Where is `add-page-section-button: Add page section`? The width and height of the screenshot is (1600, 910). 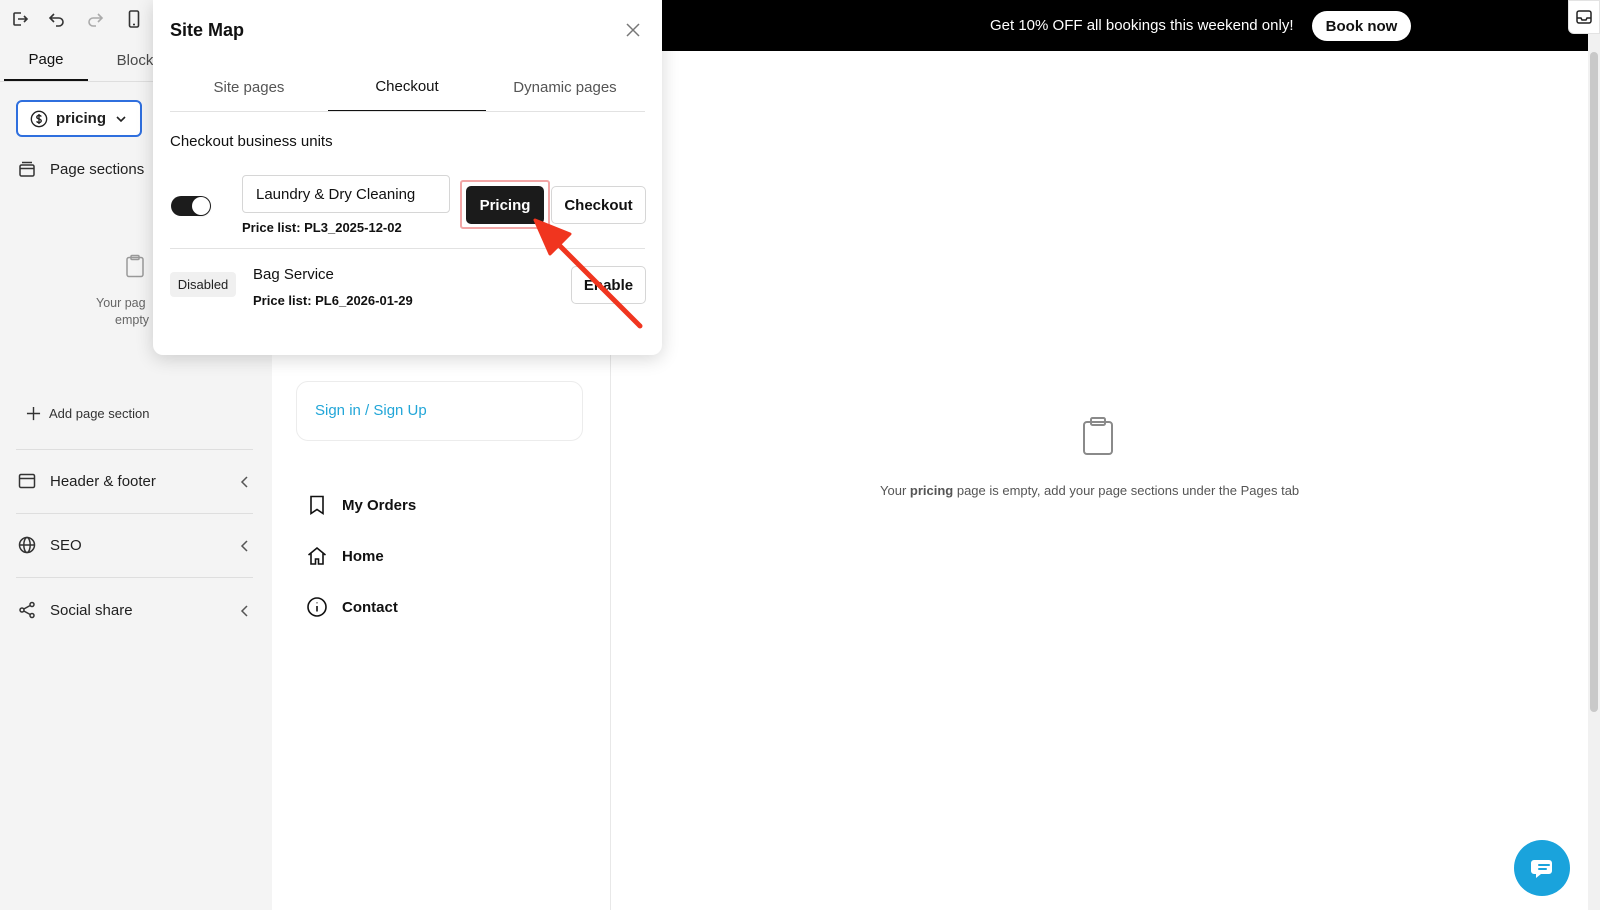
add-page-section-button: Add page section is located at coordinates (87, 413).